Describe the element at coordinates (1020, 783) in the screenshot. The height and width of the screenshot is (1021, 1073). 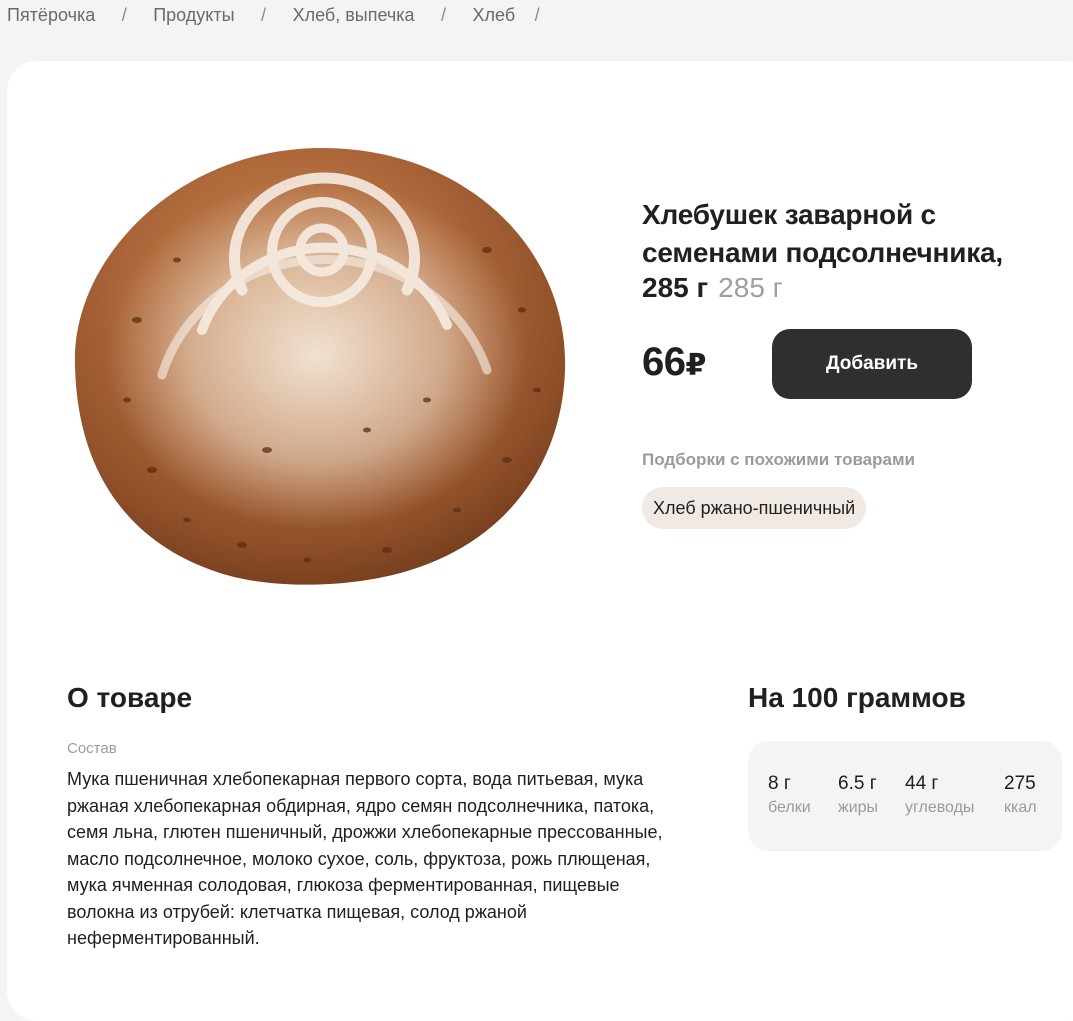
I see `nutrition-value: 275` at that location.